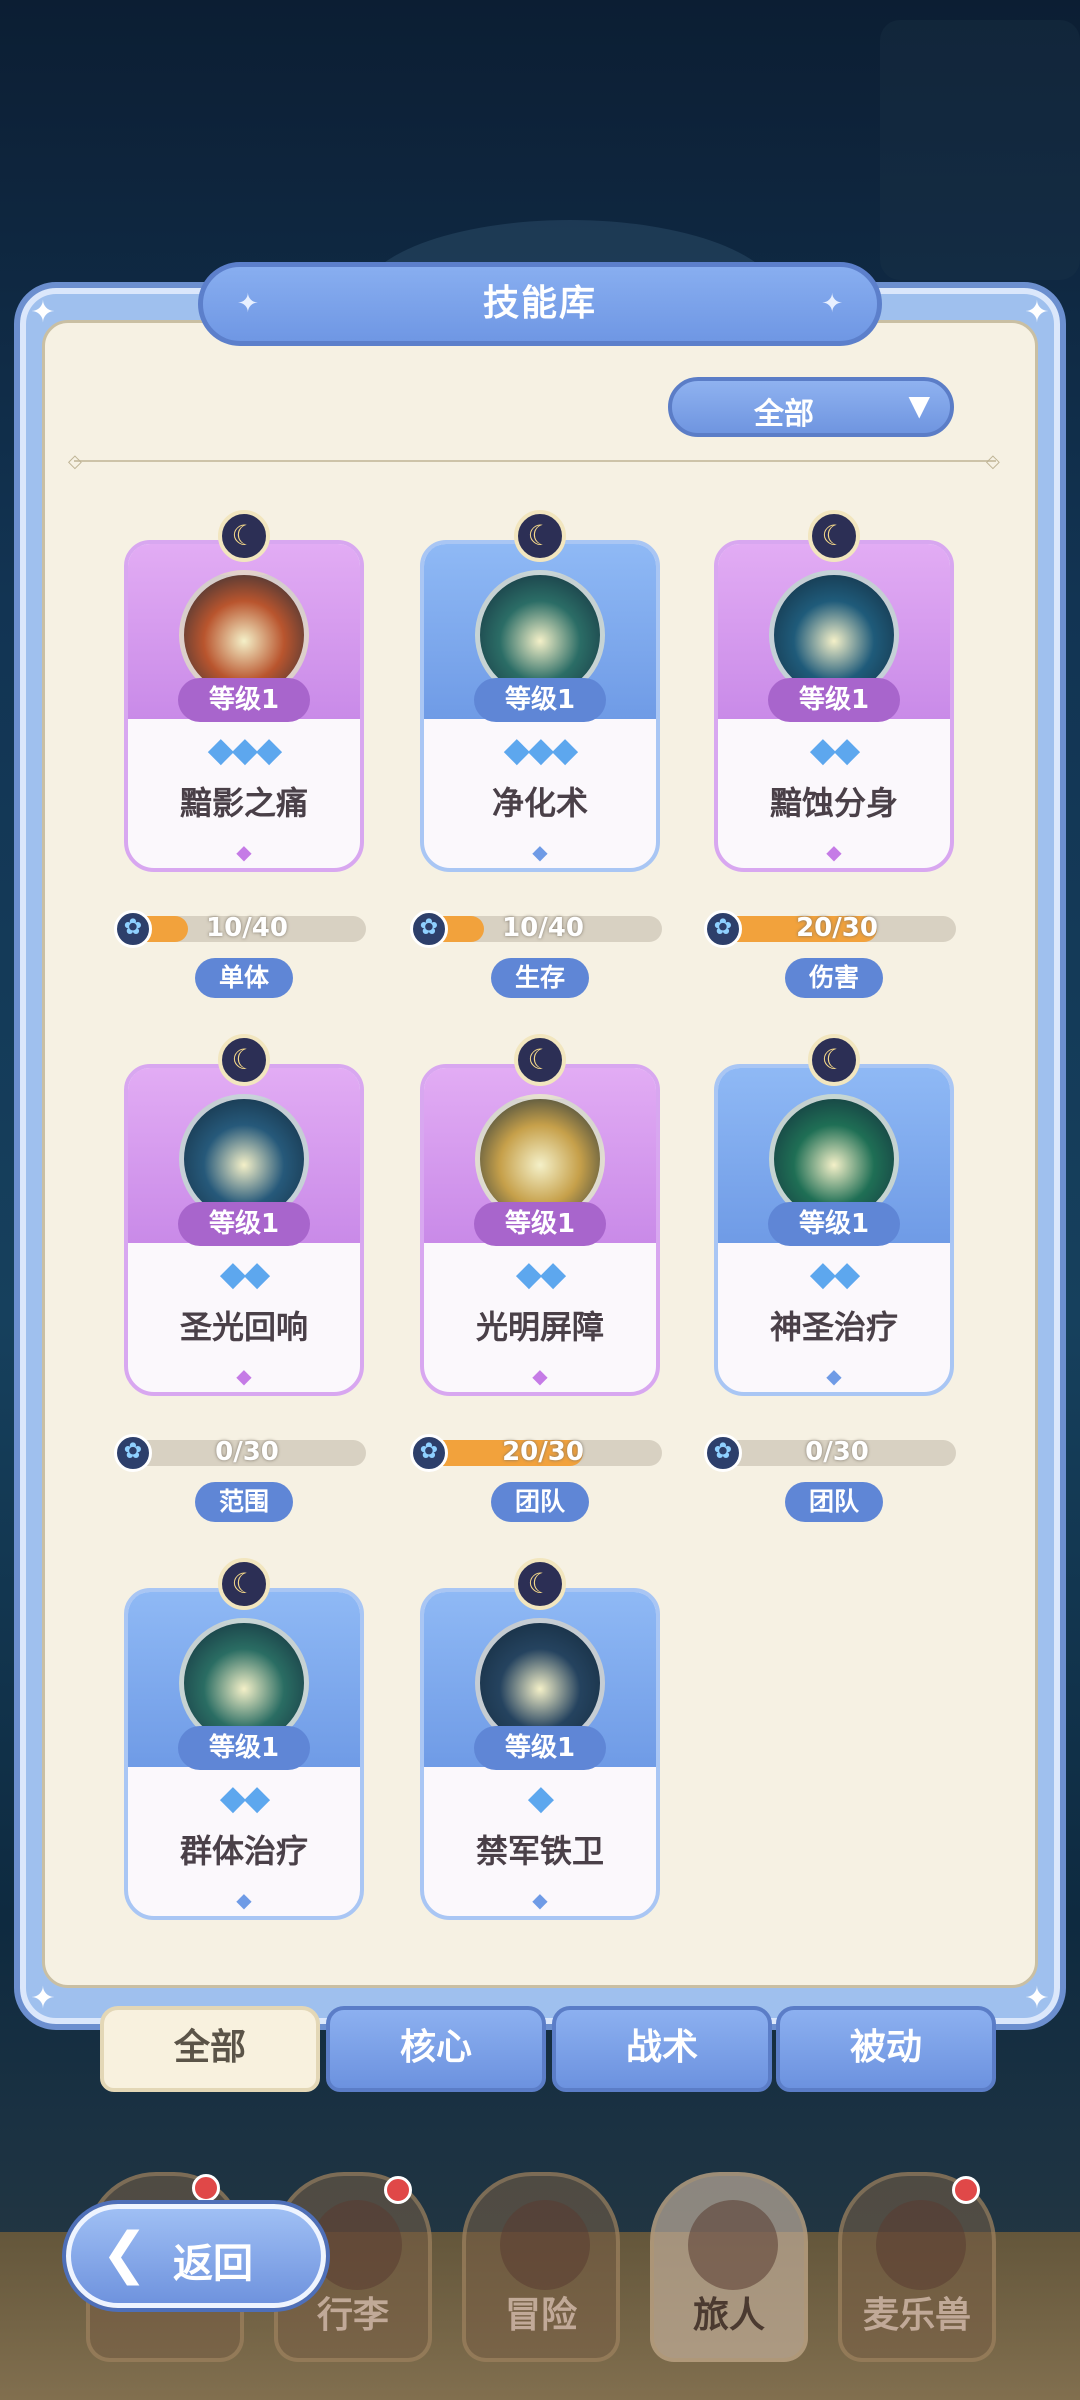  Describe the element at coordinates (243, 803) in the screenshot. I see `skill-name: 黯影之痛` at that location.